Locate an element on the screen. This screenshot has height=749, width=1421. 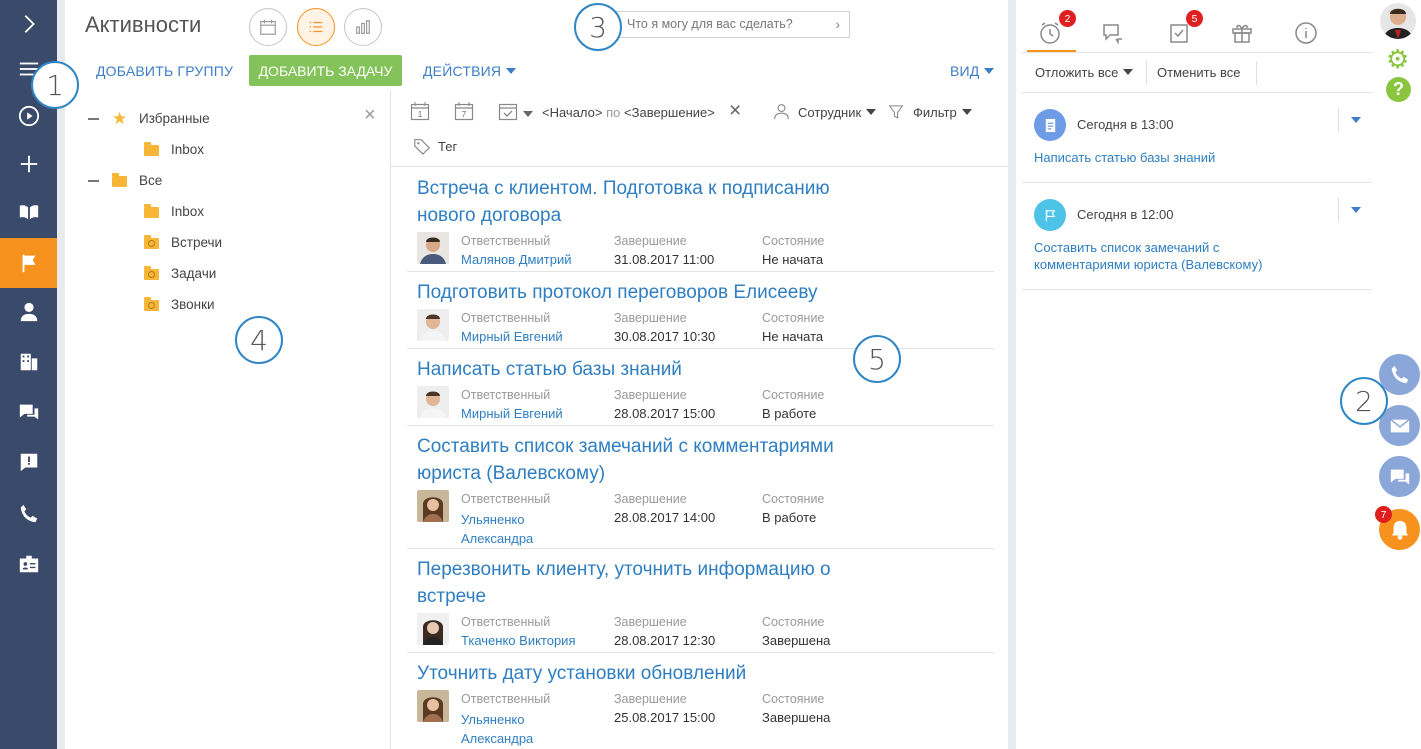
clear-period-icon: × is located at coordinates (735, 111).